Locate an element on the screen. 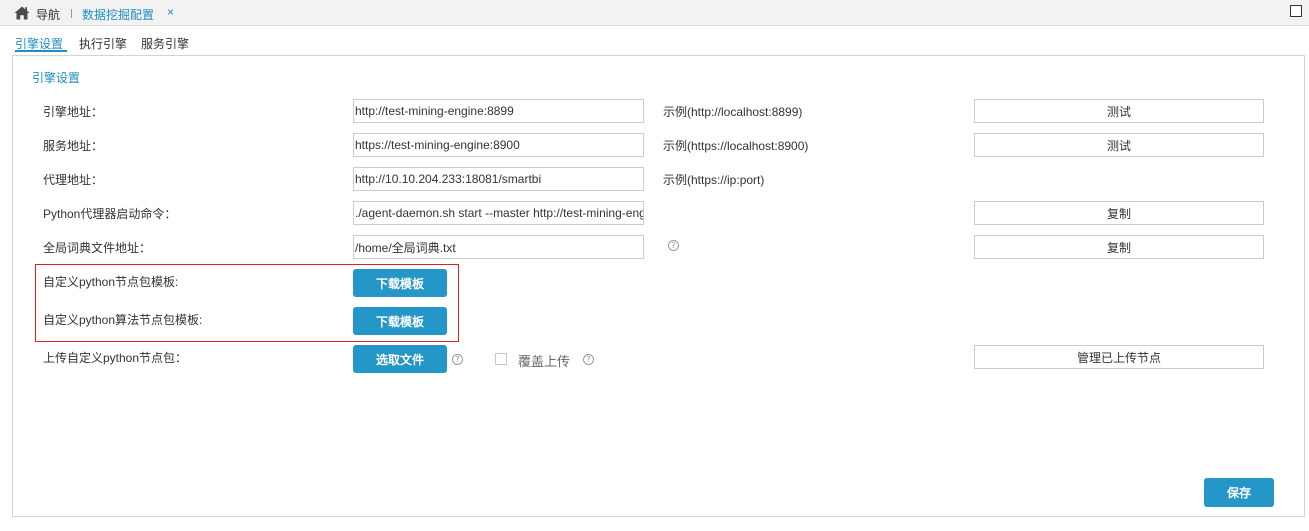 This screenshot has height=531, width=1309. python-algo-template-label: 自定义python算法节点包模板: is located at coordinates (123, 320).